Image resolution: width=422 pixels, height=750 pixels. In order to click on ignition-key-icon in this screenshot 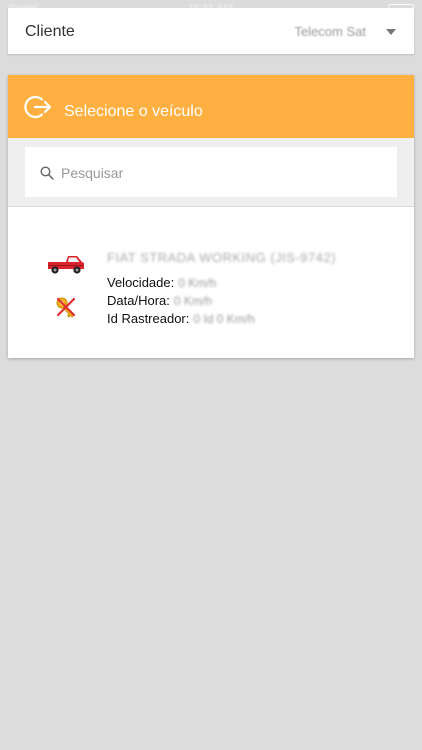, I will do `click(66, 307)`.